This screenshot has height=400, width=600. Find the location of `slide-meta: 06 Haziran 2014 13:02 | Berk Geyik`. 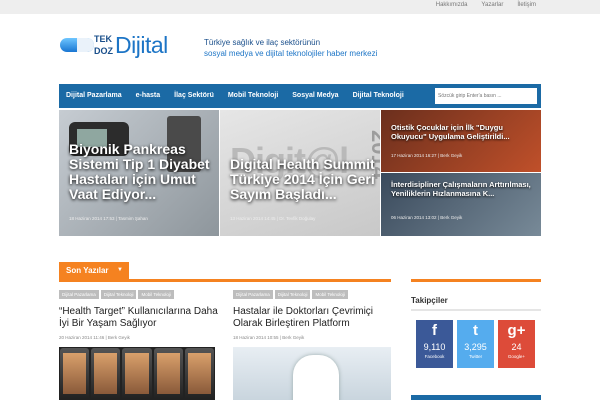

slide-meta: 06 Haziran 2014 13:02 | Berk Geyik is located at coordinates (427, 217).